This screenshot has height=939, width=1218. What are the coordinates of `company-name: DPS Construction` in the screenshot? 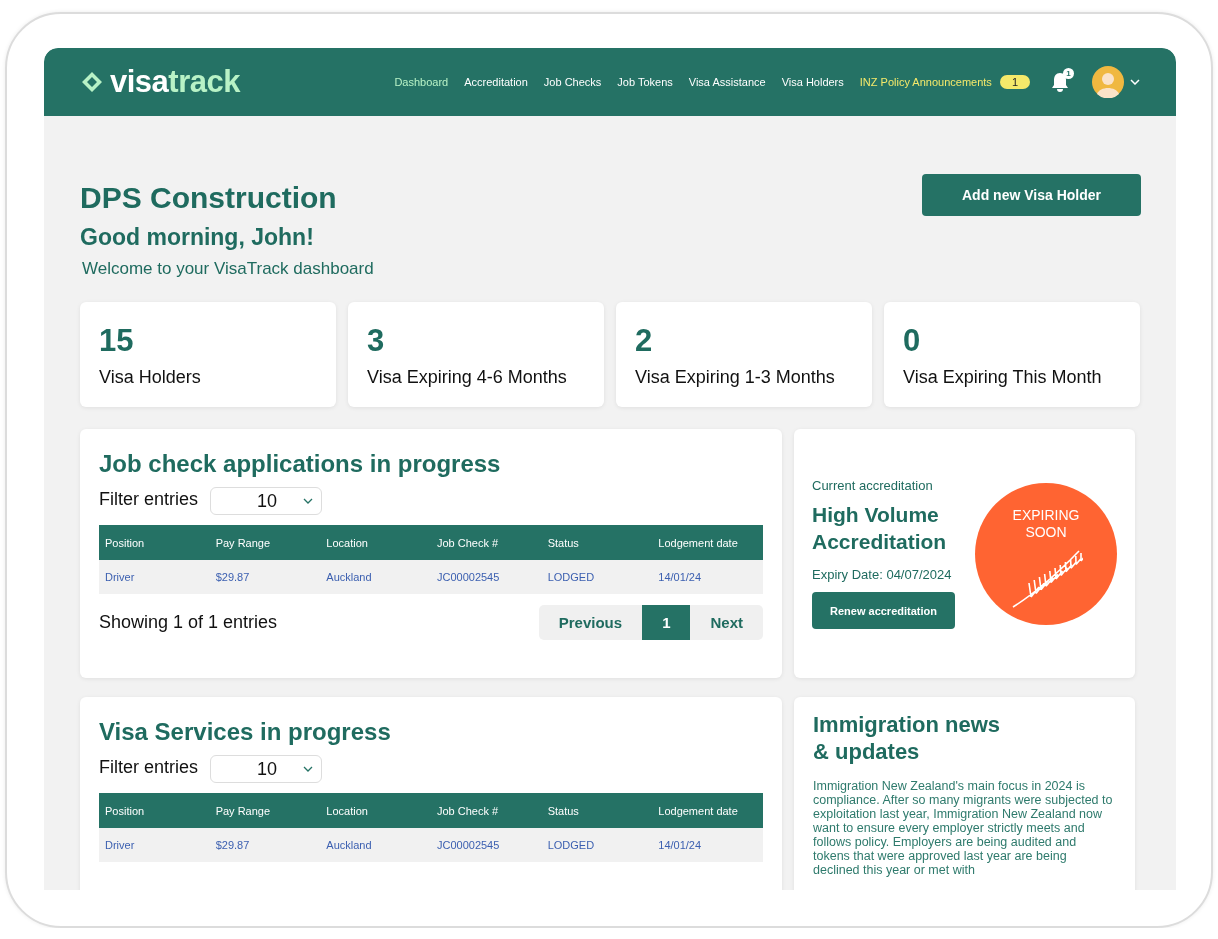 It's located at (209, 198).